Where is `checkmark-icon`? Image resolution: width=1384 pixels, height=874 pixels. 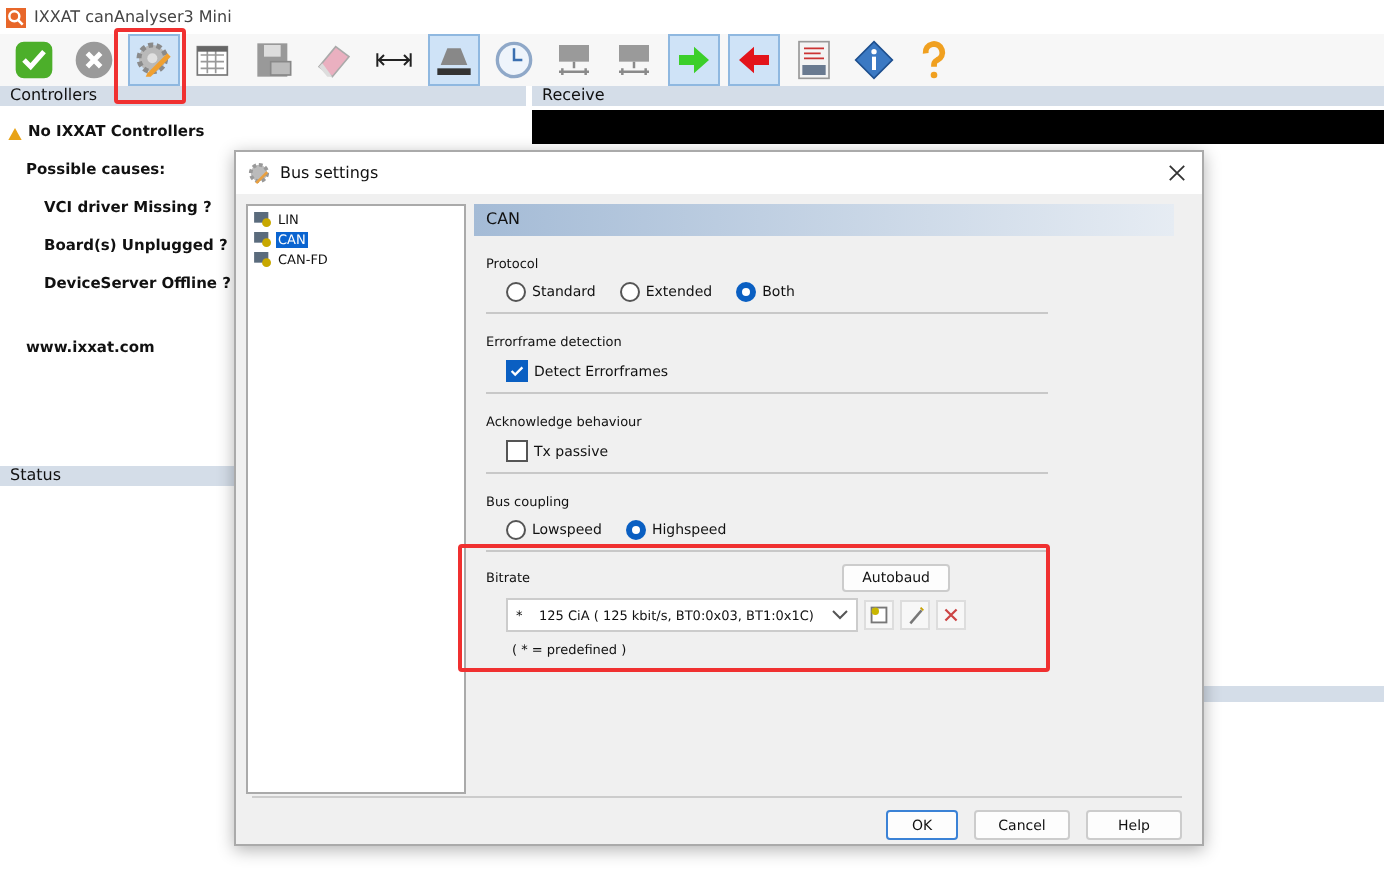
checkmark-icon is located at coordinates (517, 371).